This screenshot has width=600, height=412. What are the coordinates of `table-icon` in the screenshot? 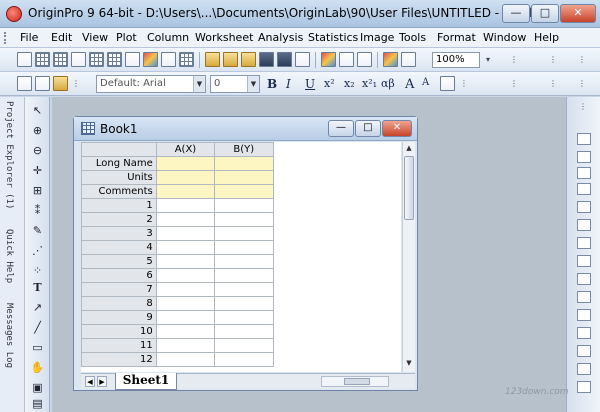 It's located at (584, 387).